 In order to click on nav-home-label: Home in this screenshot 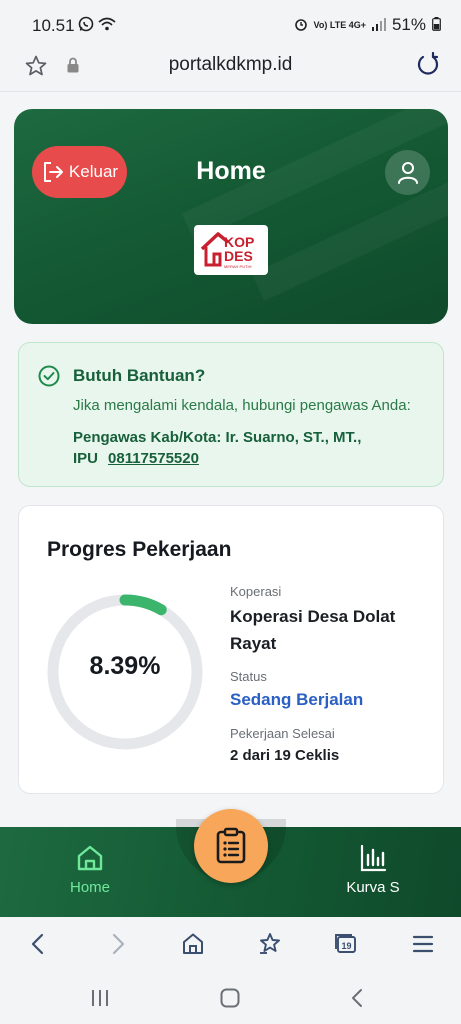, I will do `click(89, 887)`.